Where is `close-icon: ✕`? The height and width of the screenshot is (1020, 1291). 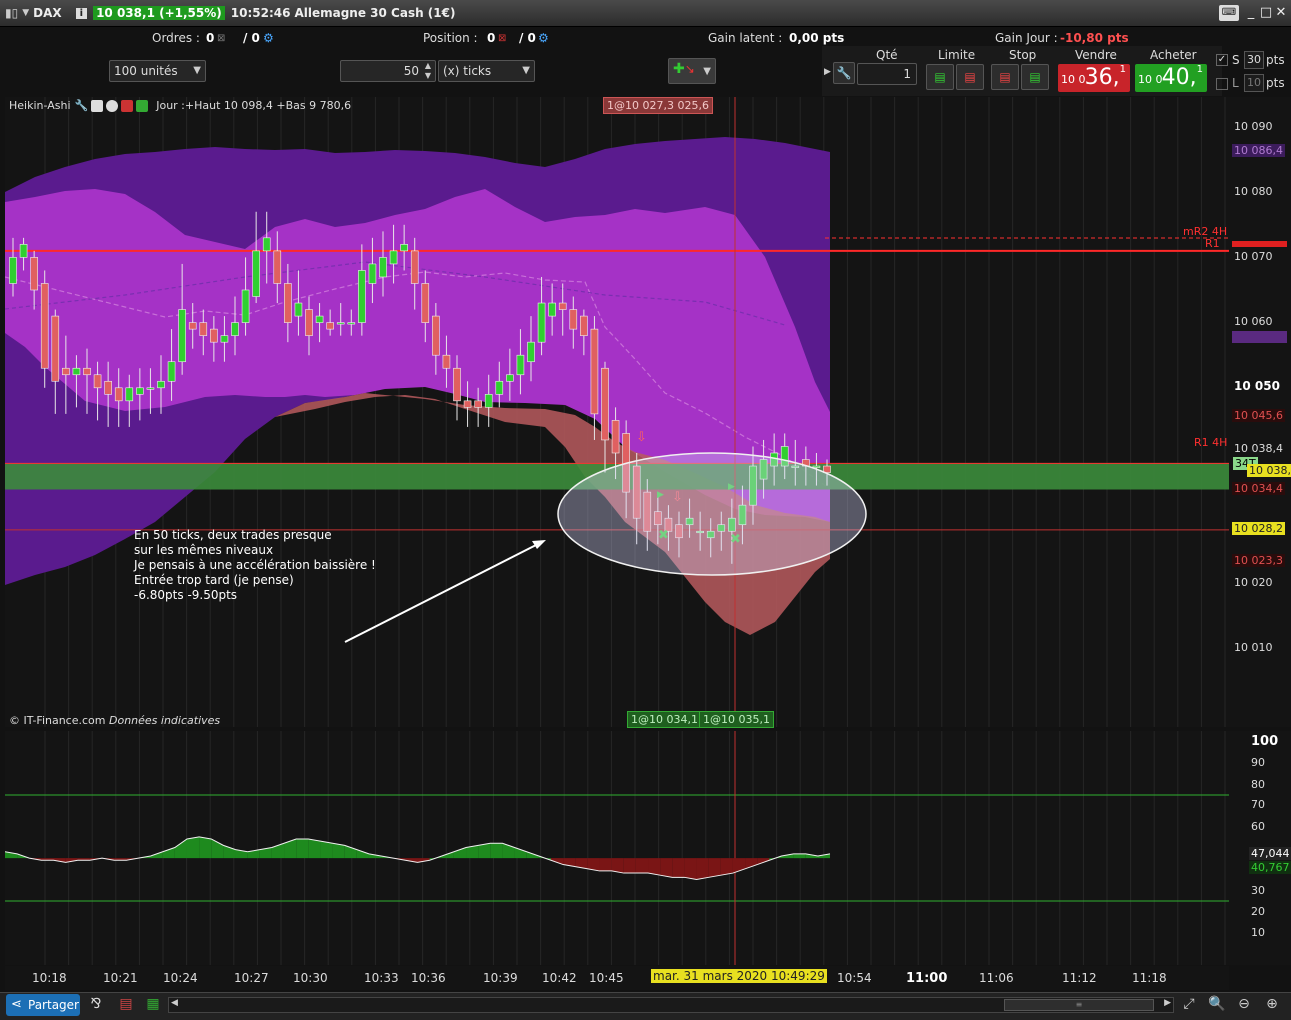 close-icon: ✕ is located at coordinates (1281, 13).